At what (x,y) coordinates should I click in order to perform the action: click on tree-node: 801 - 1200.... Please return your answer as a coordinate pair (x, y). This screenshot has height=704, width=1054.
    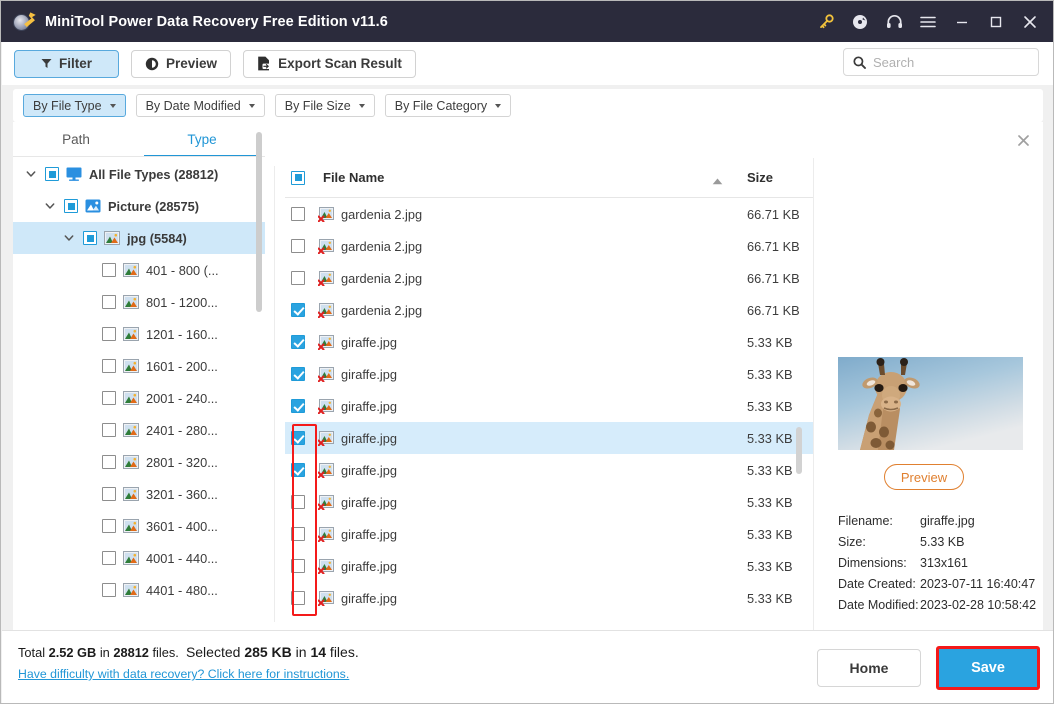
    Looking at the image, I should click on (139, 302).